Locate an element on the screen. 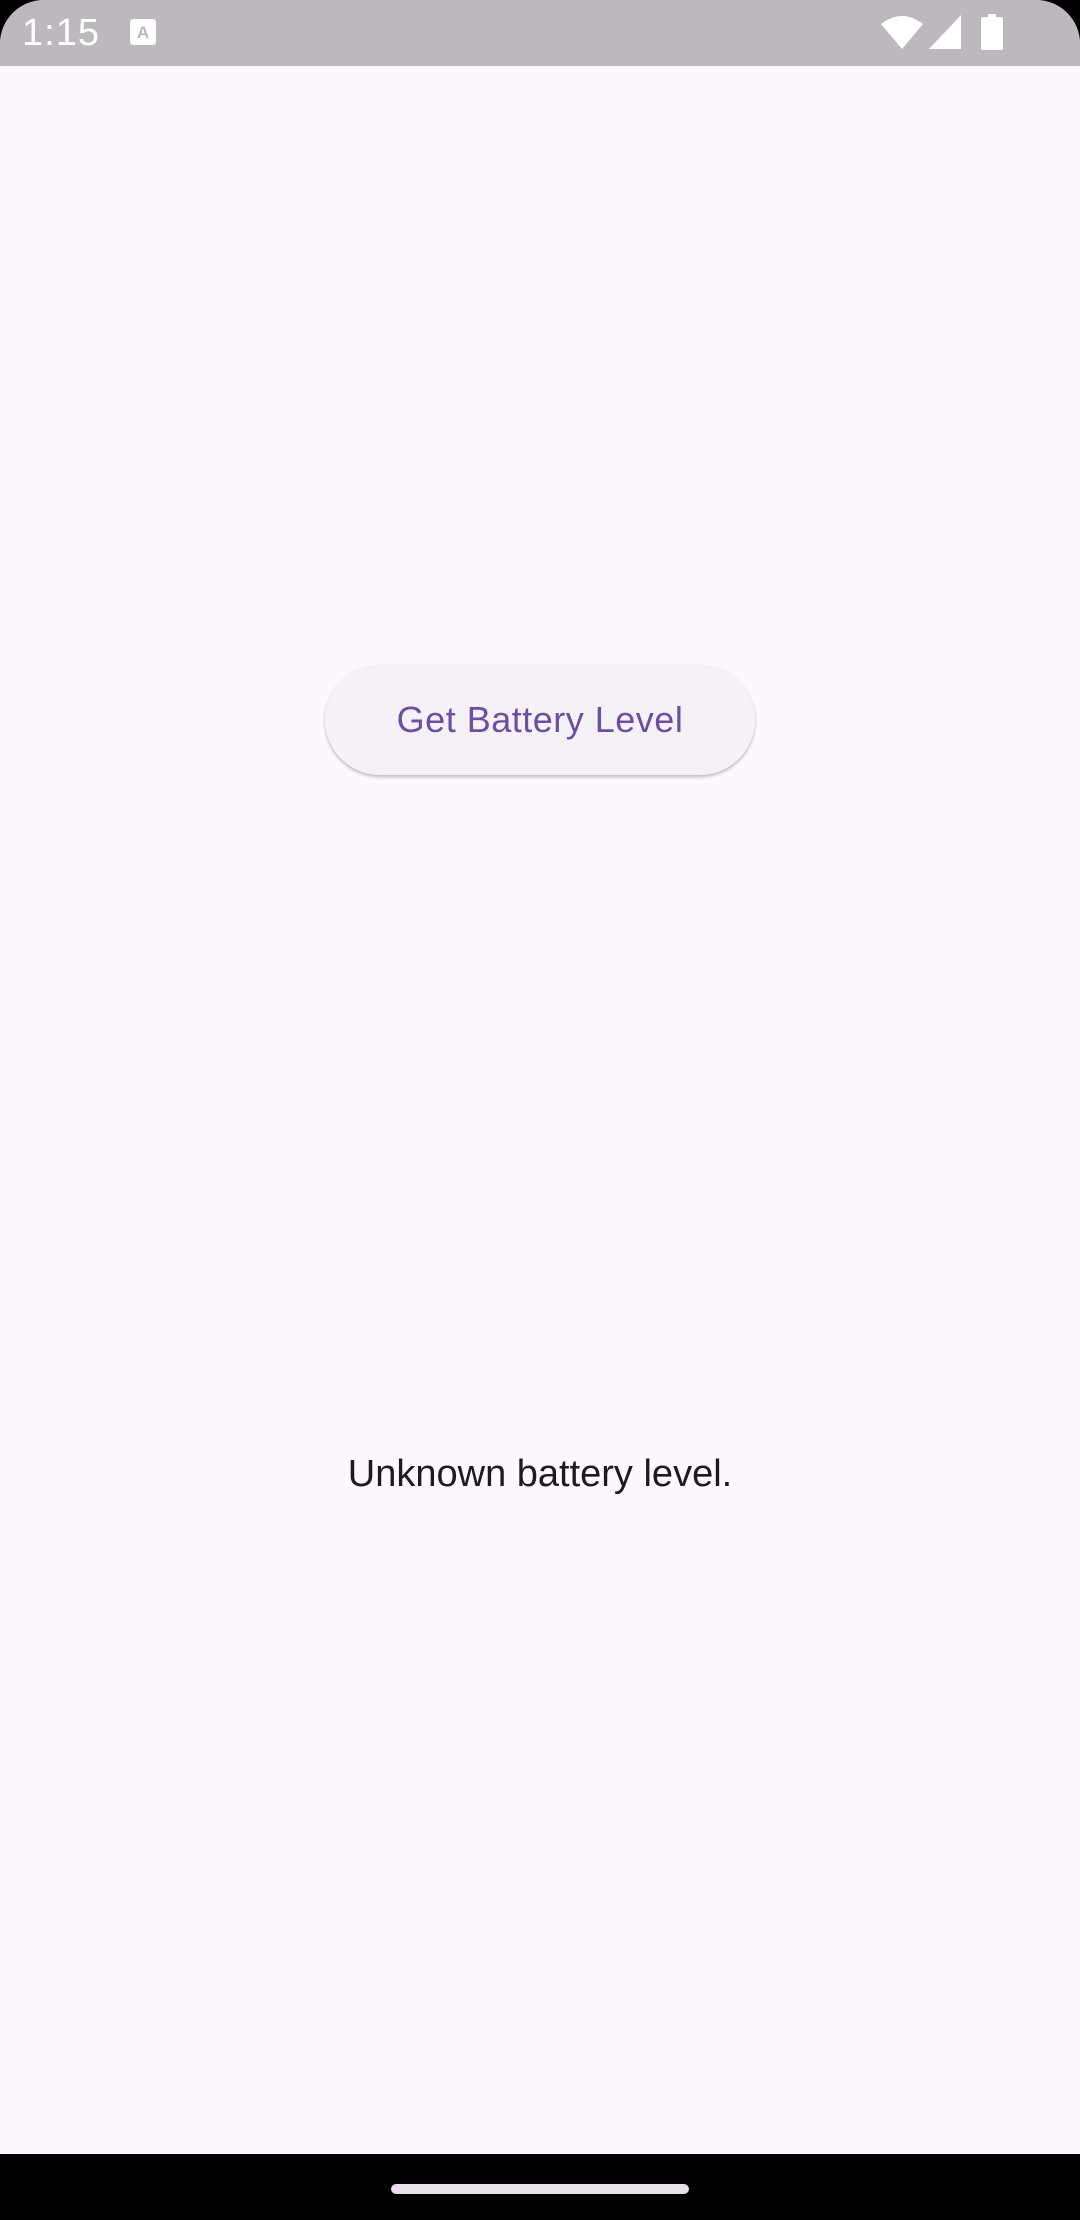  navigation-bar is located at coordinates (540, 2187).